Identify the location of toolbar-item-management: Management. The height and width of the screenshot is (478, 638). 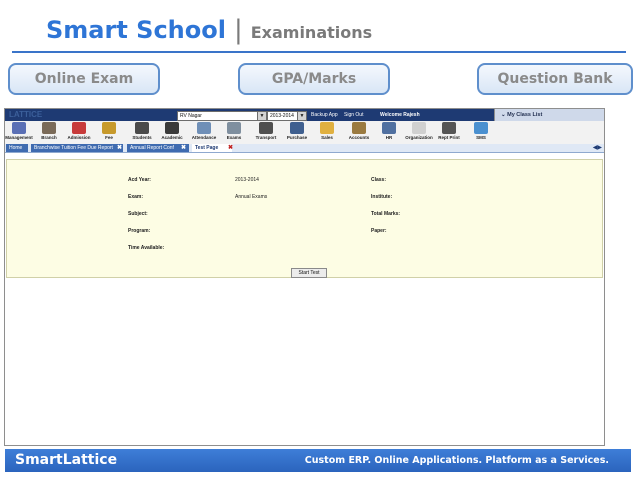
(19, 132).